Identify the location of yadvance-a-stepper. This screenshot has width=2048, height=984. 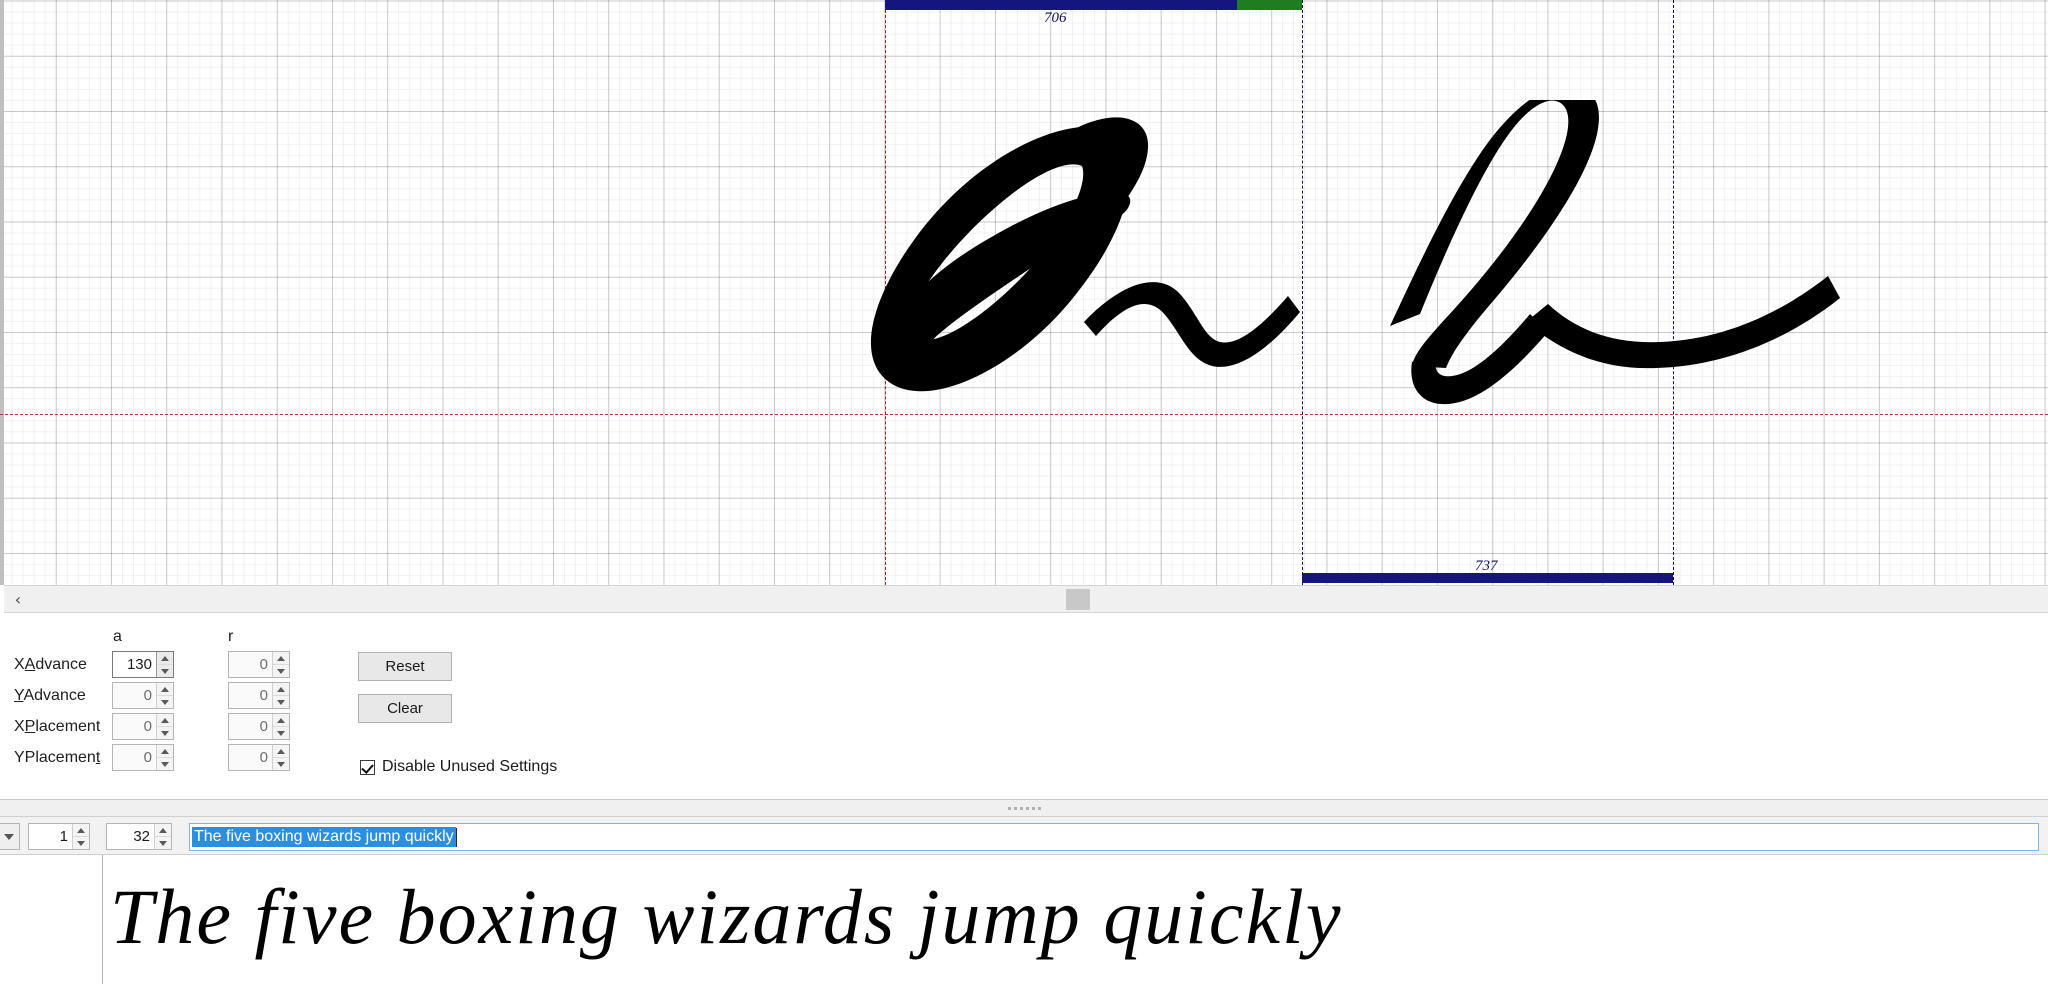
(164, 695).